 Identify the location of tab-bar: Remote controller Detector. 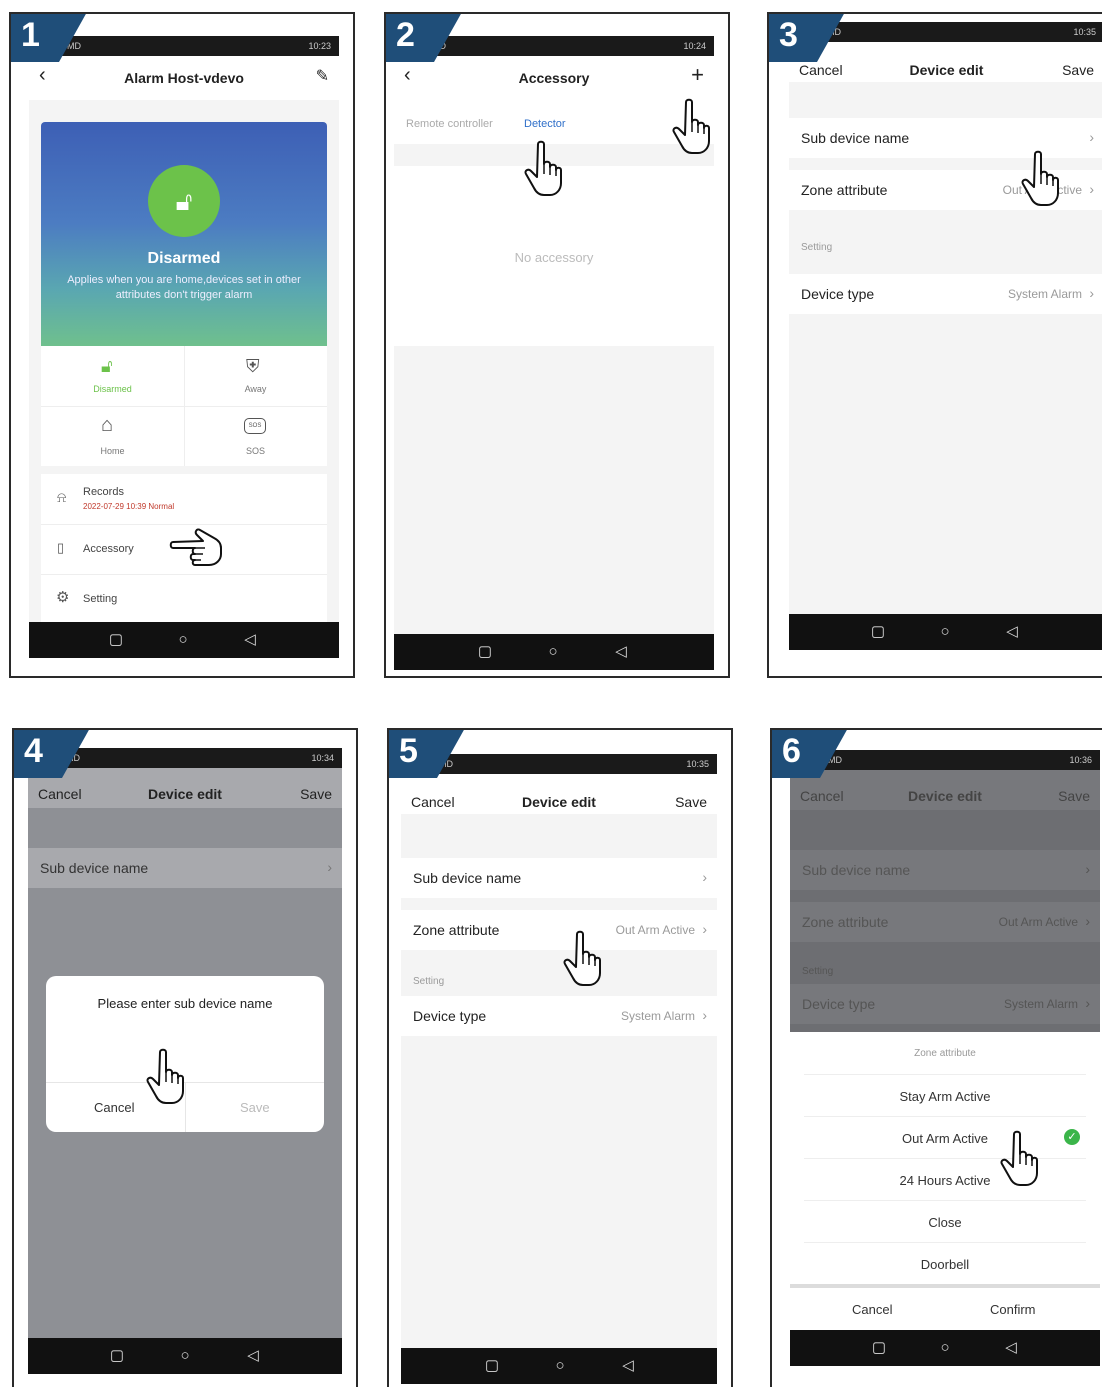
(554, 122).